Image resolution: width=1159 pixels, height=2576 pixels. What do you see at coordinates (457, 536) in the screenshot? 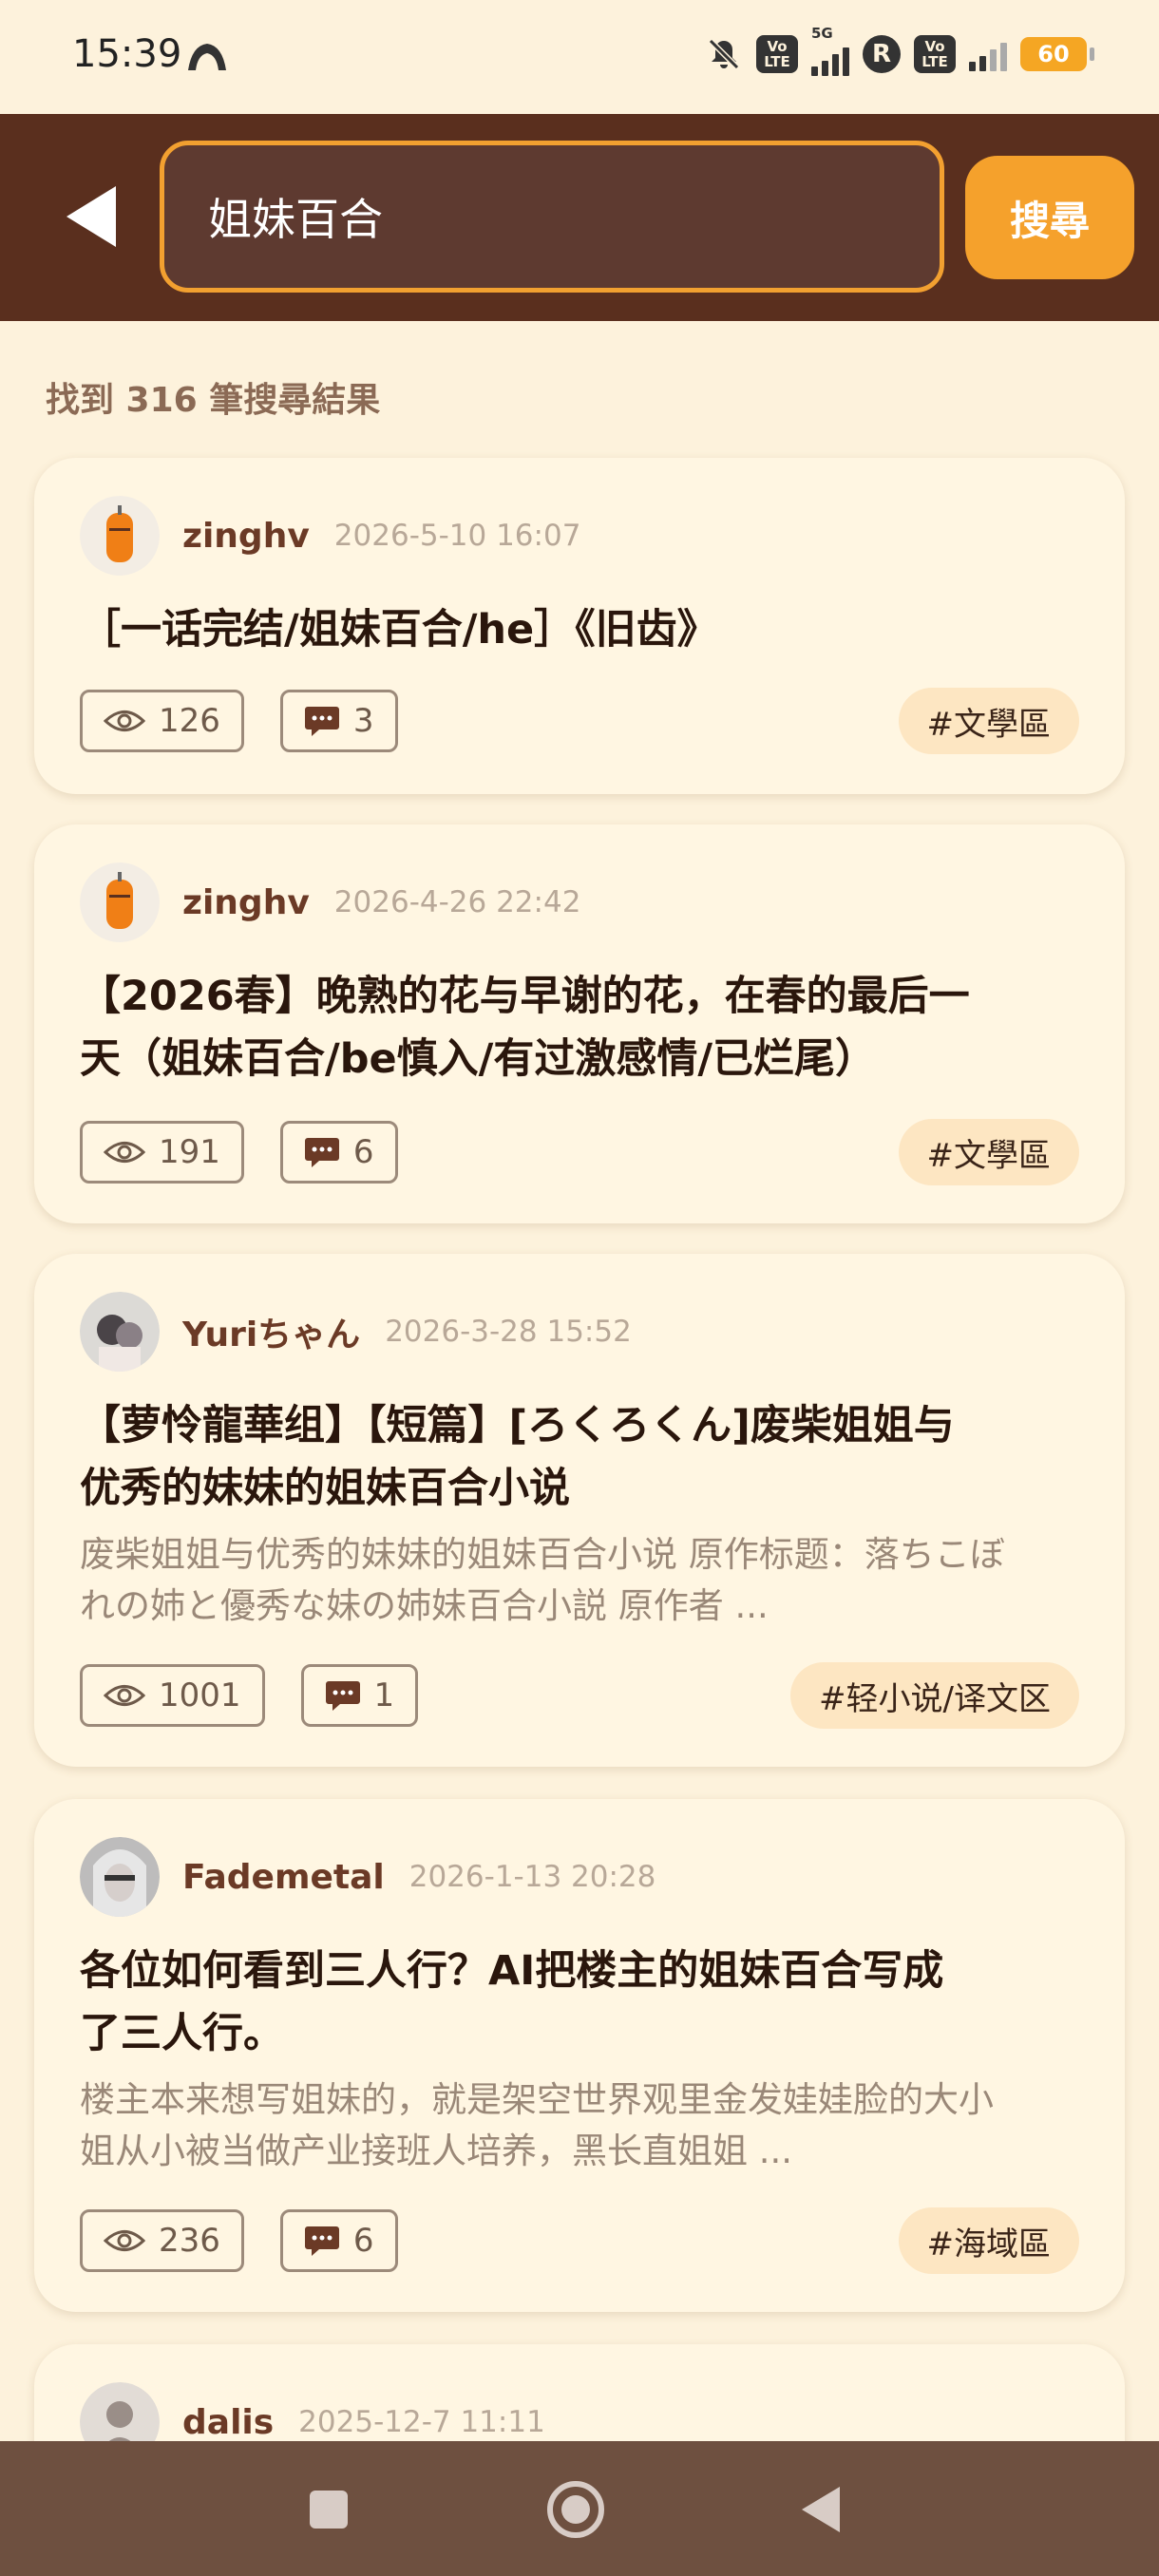
I see `post-date: 2026-5-10 16:07` at bounding box center [457, 536].